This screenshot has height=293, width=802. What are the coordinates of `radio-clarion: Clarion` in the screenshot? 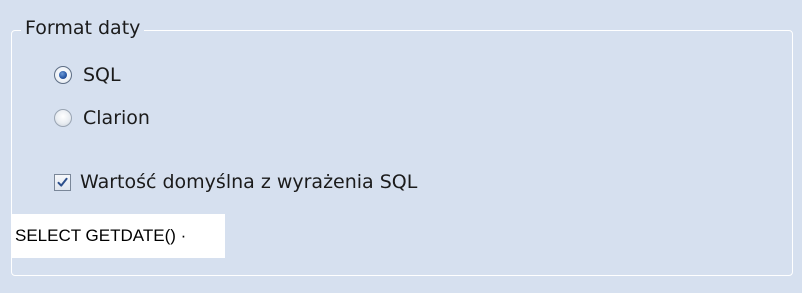 It's located at (102, 118).